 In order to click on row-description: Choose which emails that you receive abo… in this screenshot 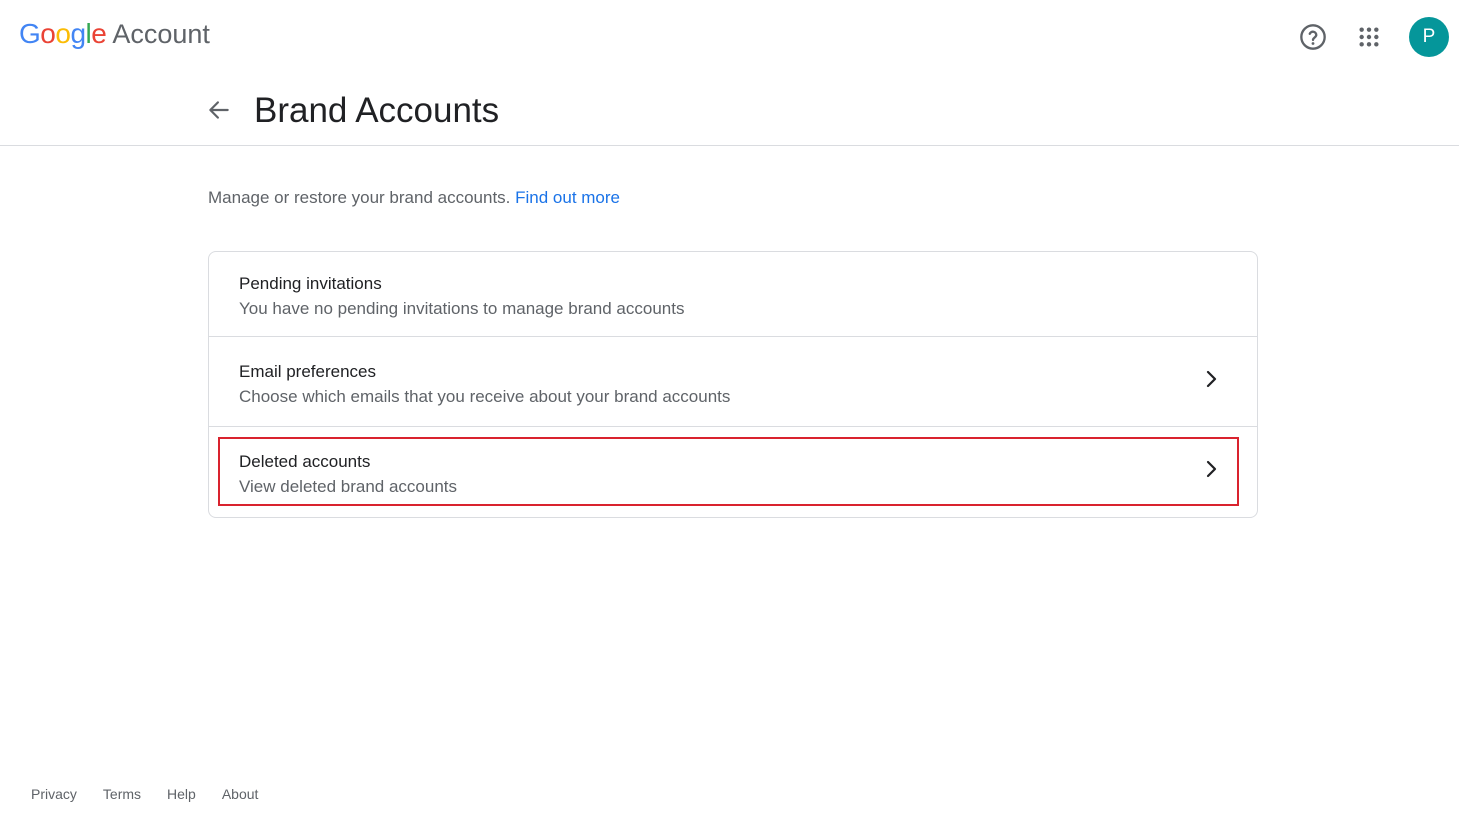, I will do `click(485, 396)`.